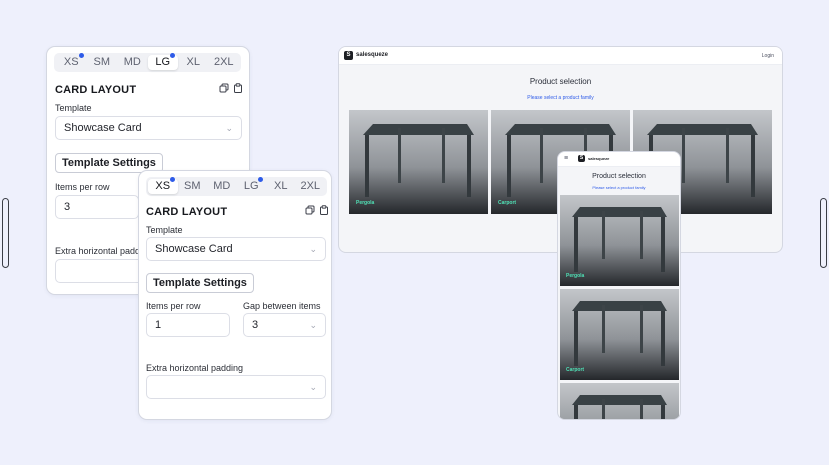  I want to click on right-resize-handle, so click(823, 233).